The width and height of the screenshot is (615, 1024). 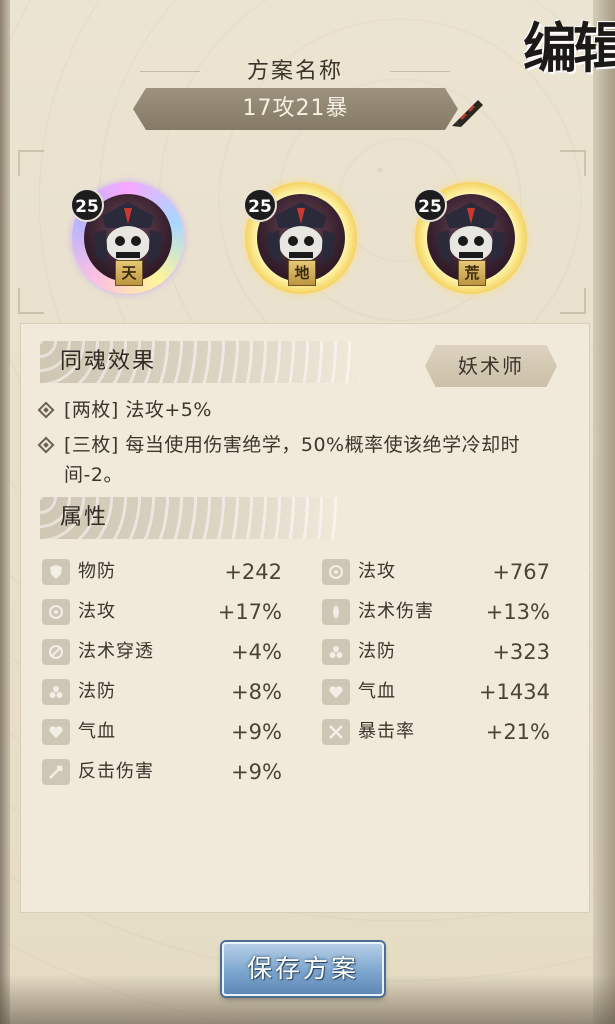 I want to click on edit-plan-name-button, so click(x=467, y=111).